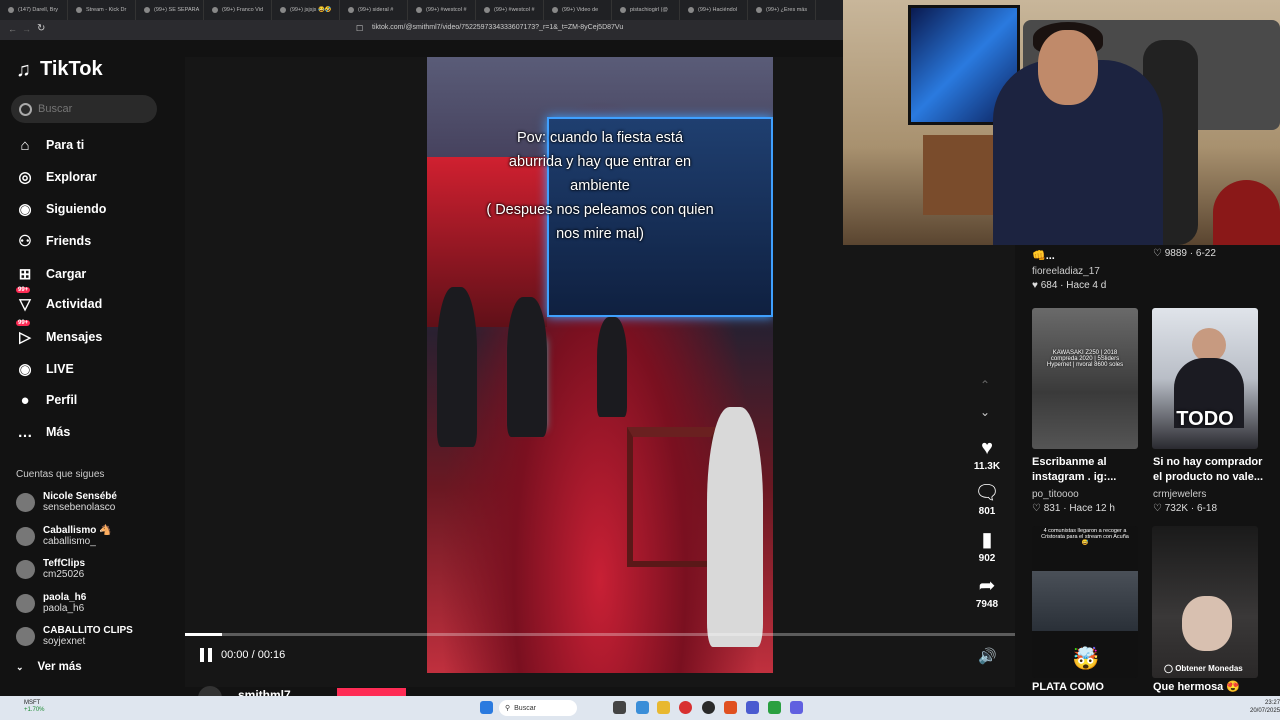 Image resolution: width=1280 pixels, height=720 pixels. I want to click on sidebar-item-para-ti: ⌂ Para ti, so click(50, 145).